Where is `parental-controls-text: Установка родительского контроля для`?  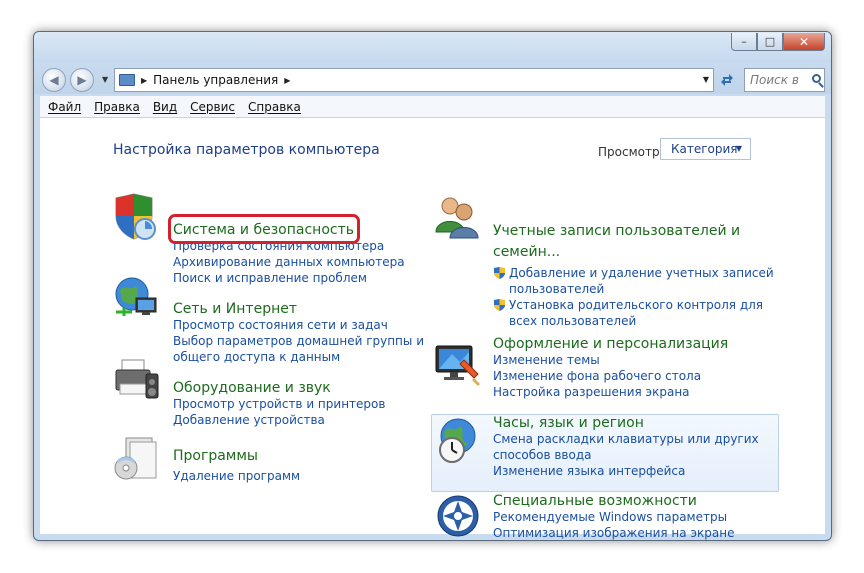
parental-controls-text: Установка родительского контроля для is located at coordinates (636, 305).